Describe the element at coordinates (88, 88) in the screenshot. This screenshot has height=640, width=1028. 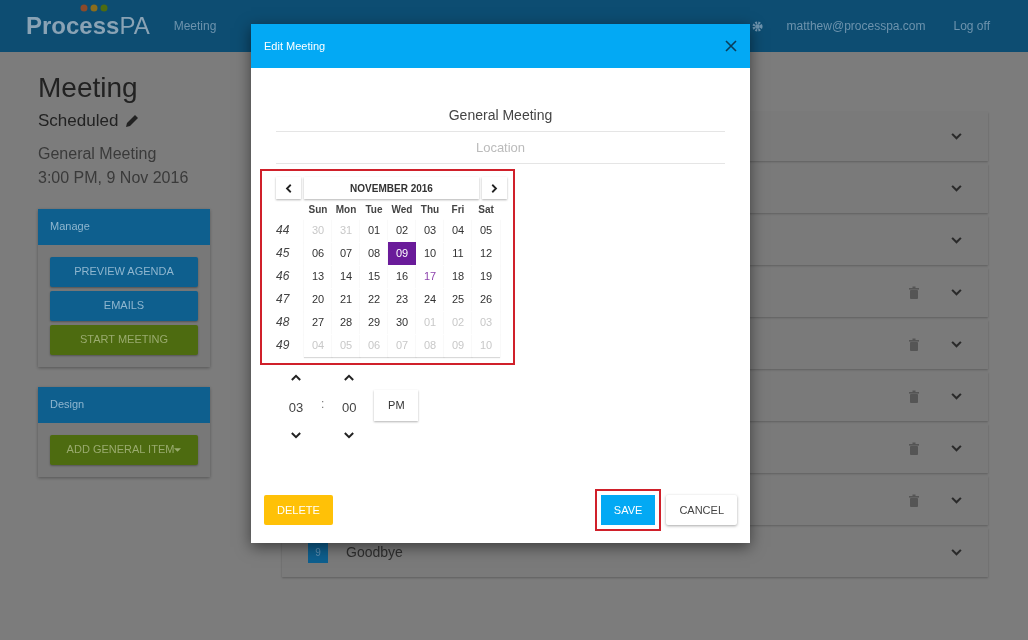
I see `page-title: Meeting` at that location.